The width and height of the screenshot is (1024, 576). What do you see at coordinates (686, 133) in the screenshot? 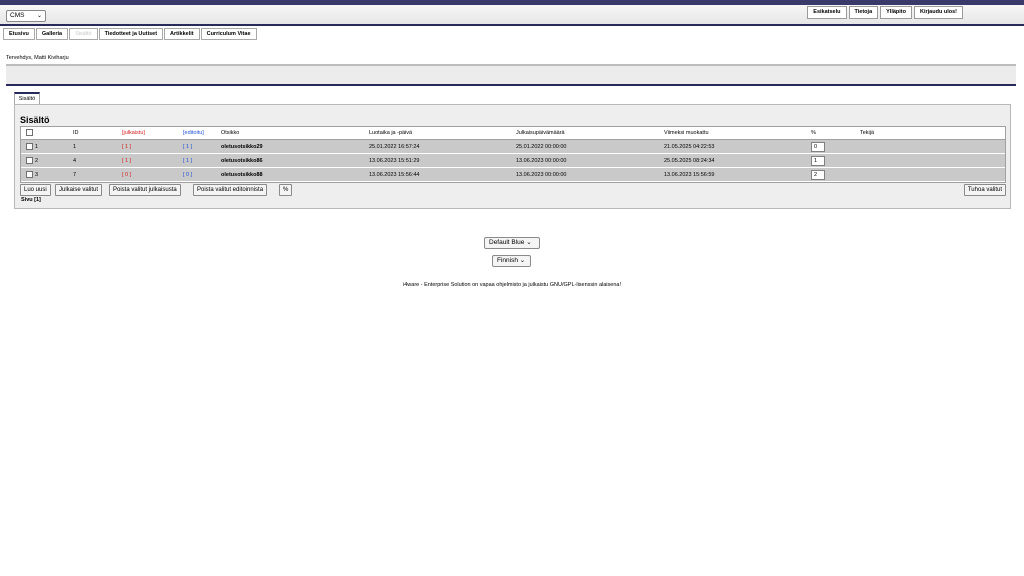
I see `column-header-modified: Viimeksi muokattu` at bounding box center [686, 133].